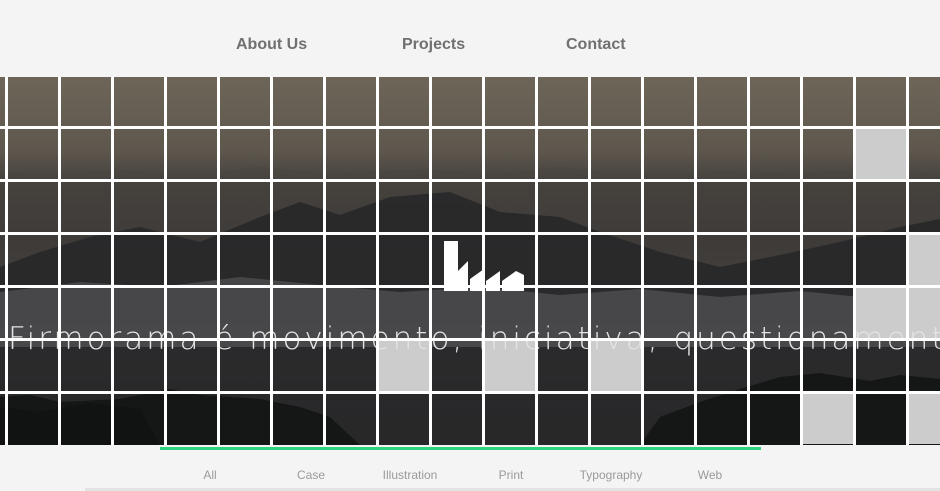 The height and width of the screenshot is (491, 940). What do you see at coordinates (710, 475) in the screenshot?
I see `filter-web: Web` at bounding box center [710, 475].